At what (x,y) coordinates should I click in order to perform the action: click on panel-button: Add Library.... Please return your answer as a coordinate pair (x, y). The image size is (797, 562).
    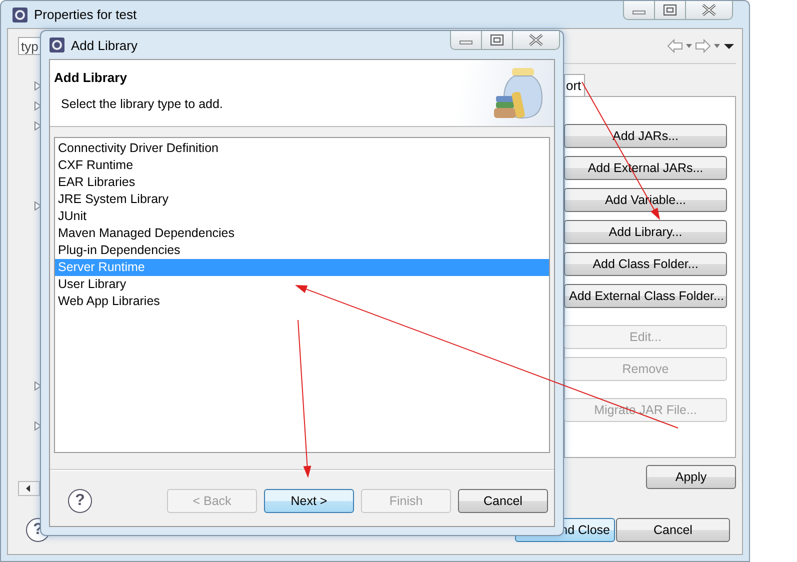
    Looking at the image, I should click on (645, 232).